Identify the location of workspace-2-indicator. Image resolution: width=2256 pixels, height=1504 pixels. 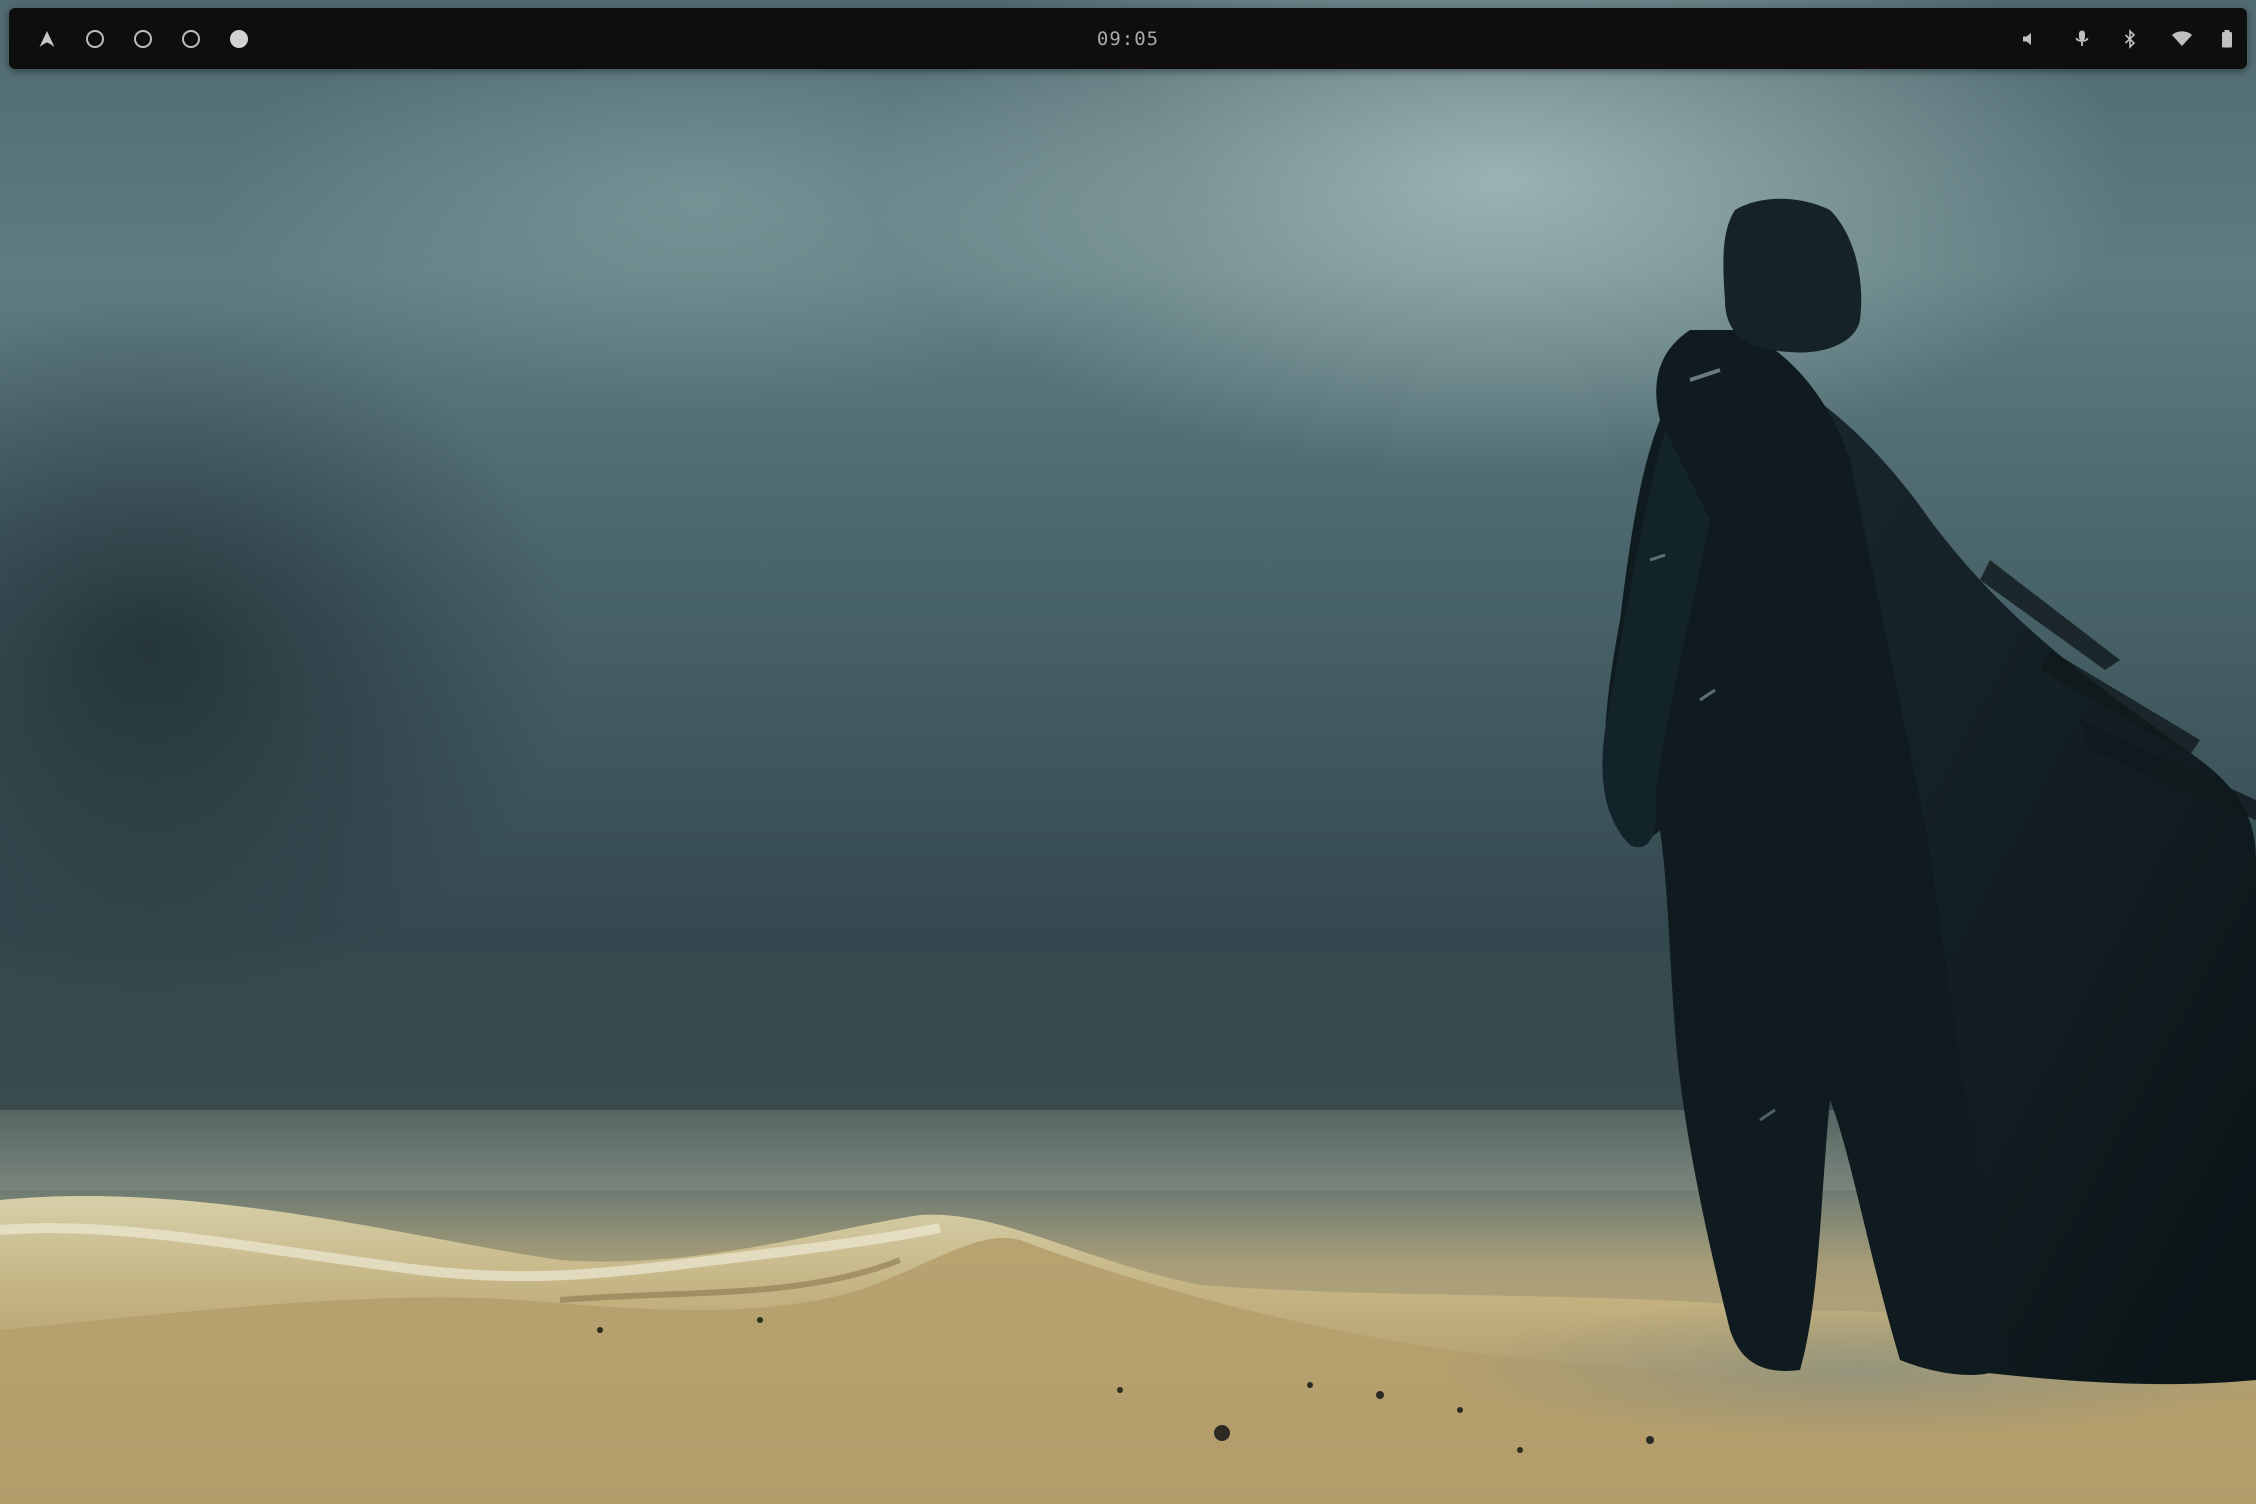
(143, 38).